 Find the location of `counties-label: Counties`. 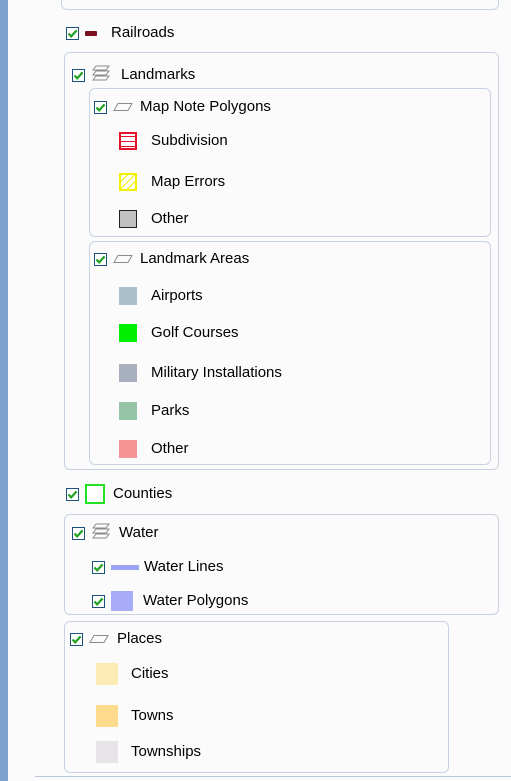

counties-label: Counties is located at coordinates (143, 493).